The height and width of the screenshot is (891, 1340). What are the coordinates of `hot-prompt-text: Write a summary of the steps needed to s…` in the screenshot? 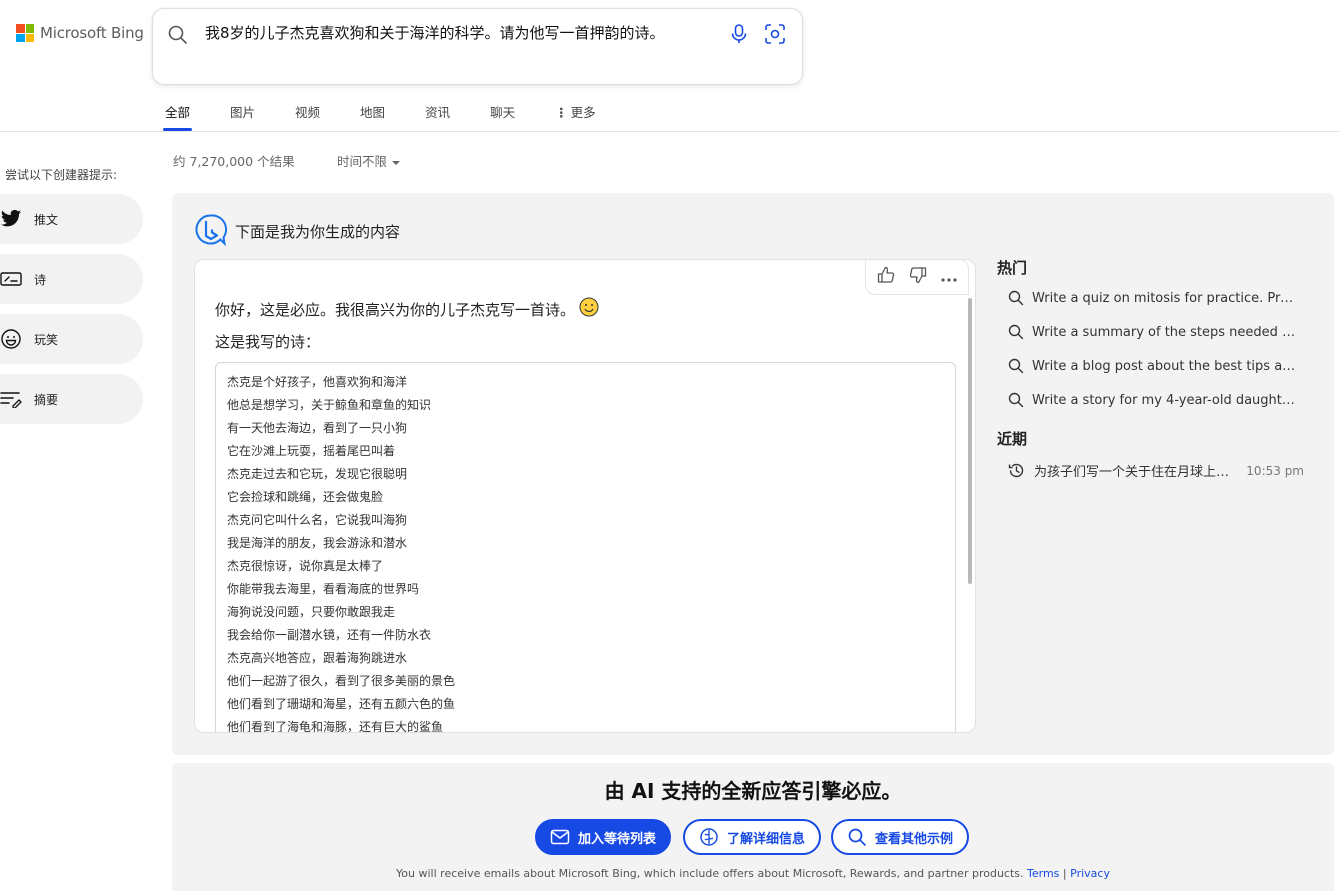 It's located at (1166, 332).